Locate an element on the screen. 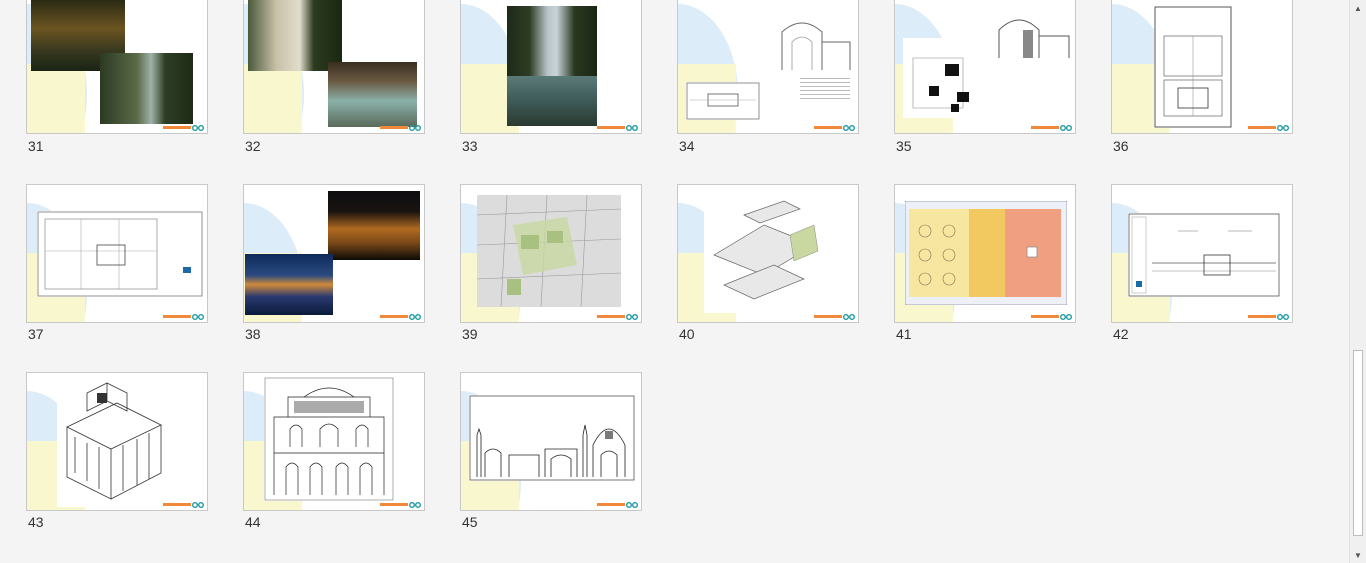 This screenshot has width=1366, height=563. reflecting-pool-photo is located at coordinates (552, 101).